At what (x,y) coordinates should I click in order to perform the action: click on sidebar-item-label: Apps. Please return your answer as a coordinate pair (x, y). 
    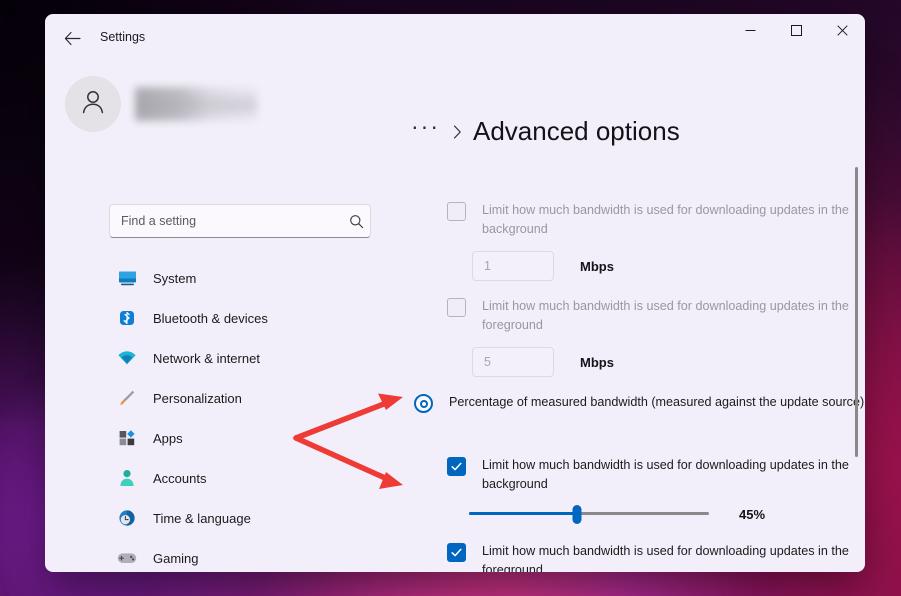
    Looking at the image, I should click on (168, 438).